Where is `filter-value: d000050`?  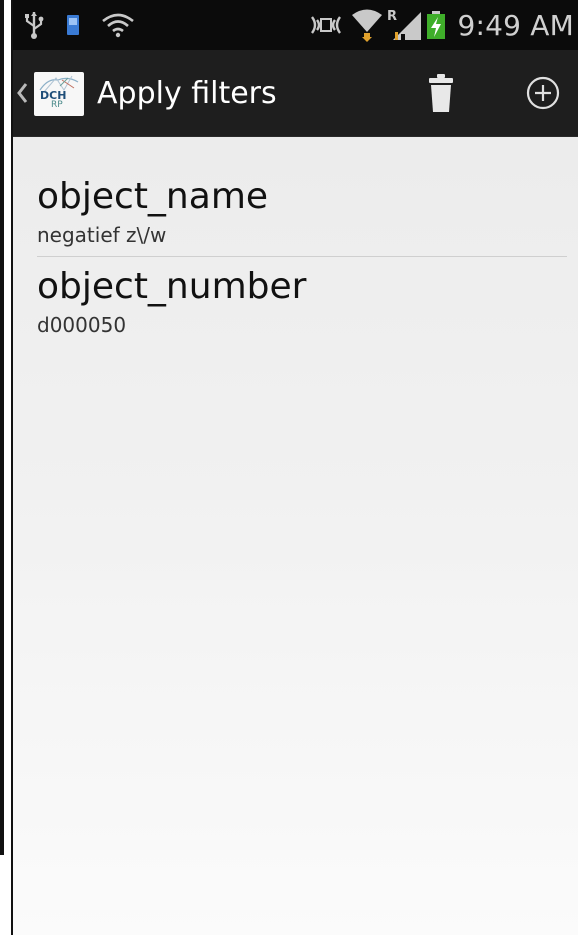
filter-value: d000050 is located at coordinates (82, 325).